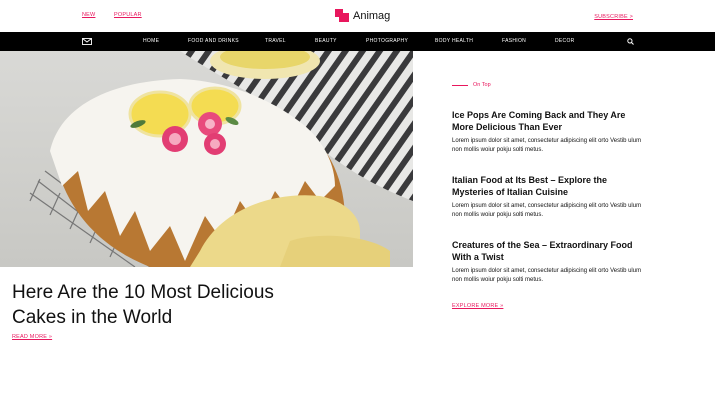 The width and height of the screenshot is (715, 402). Describe the element at coordinates (387, 41) in the screenshot. I see `nav-item-photography: PHOTOGRAPHY` at that location.